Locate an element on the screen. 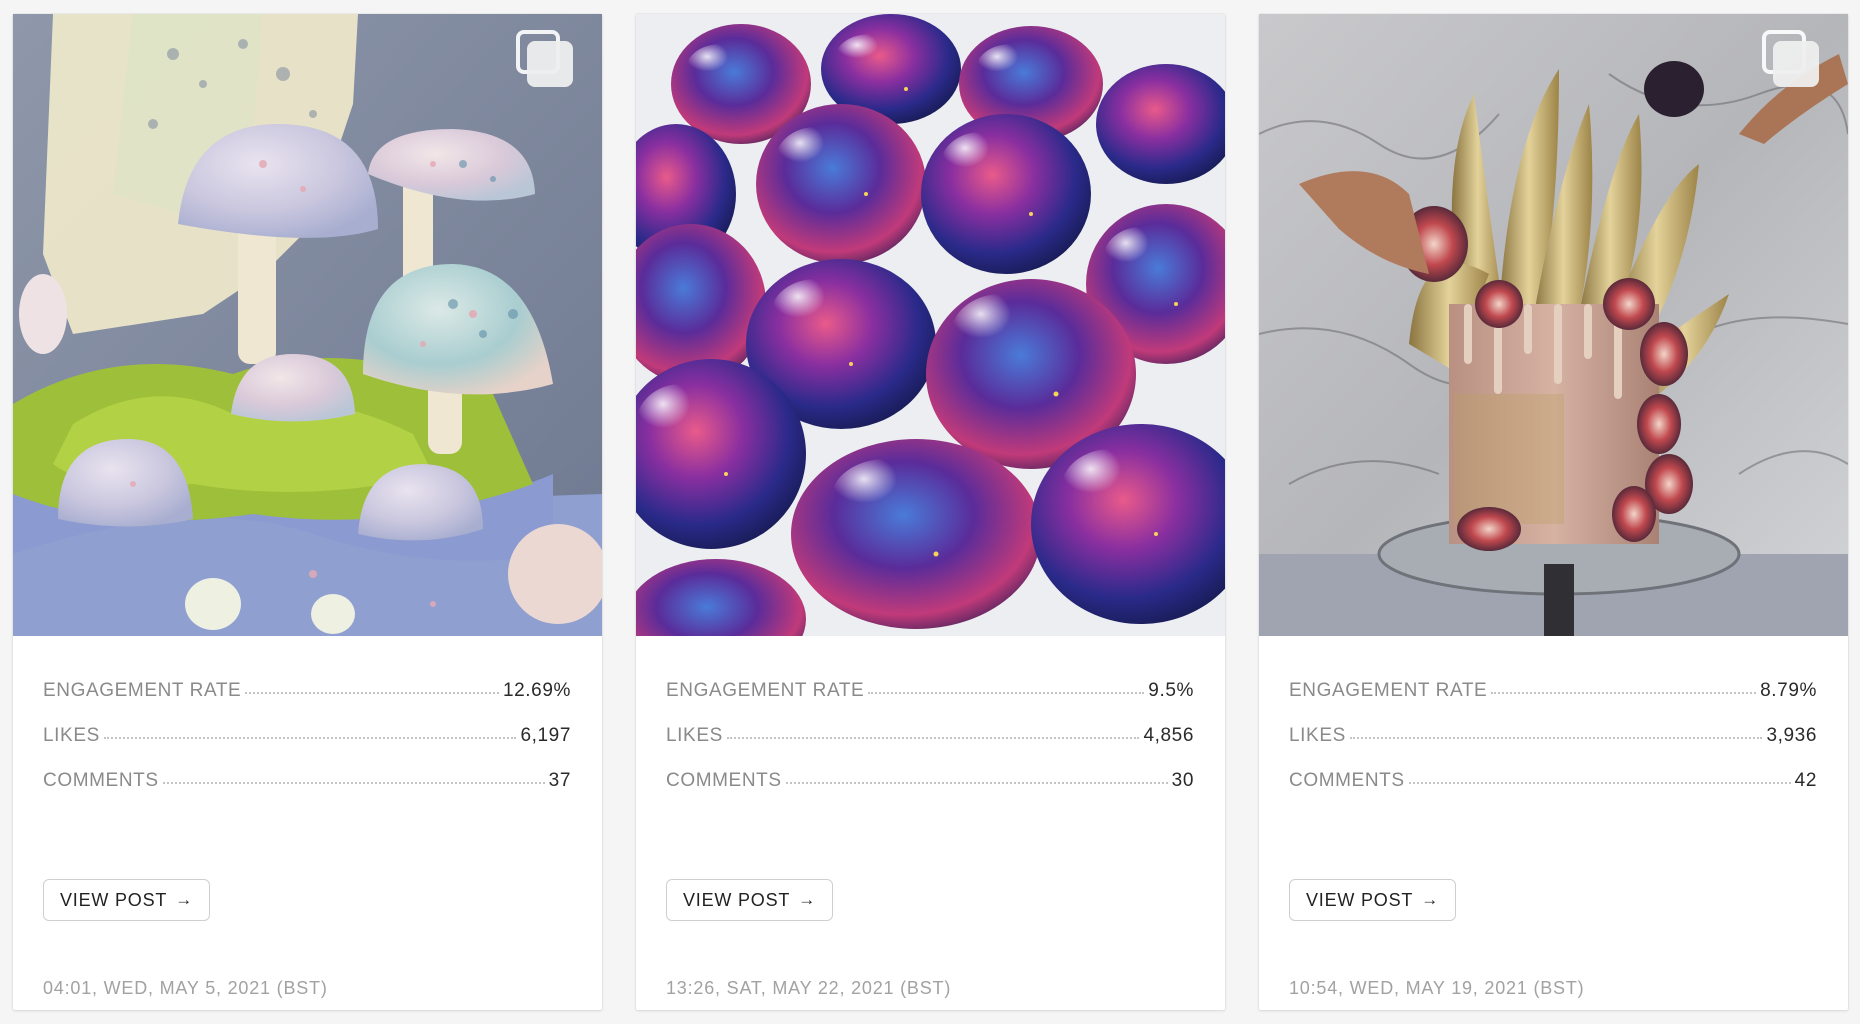  engagement-rate-row: ENGAGEMENT RATE 8.79% is located at coordinates (1553, 702).